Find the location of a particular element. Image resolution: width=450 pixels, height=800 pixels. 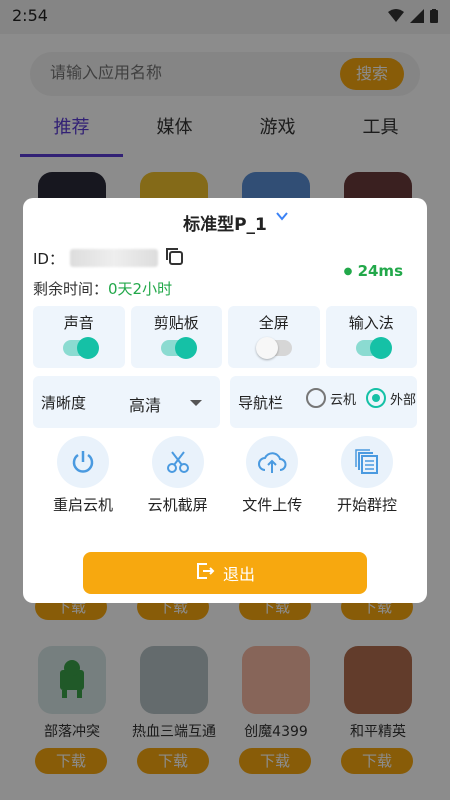

multi-control-icon is located at coordinates (366, 462).